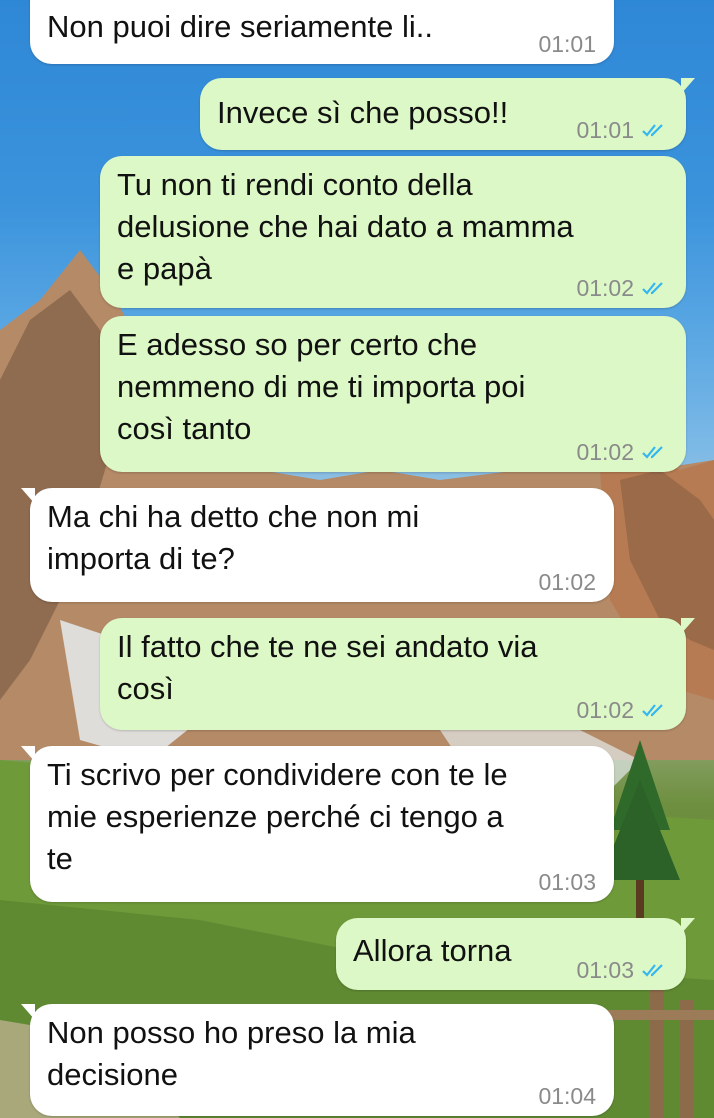 This screenshot has width=714, height=1118. What do you see at coordinates (240, 26) in the screenshot?
I see `message-text: Non puoi dire seriamente li..` at bounding box center [240, 26].